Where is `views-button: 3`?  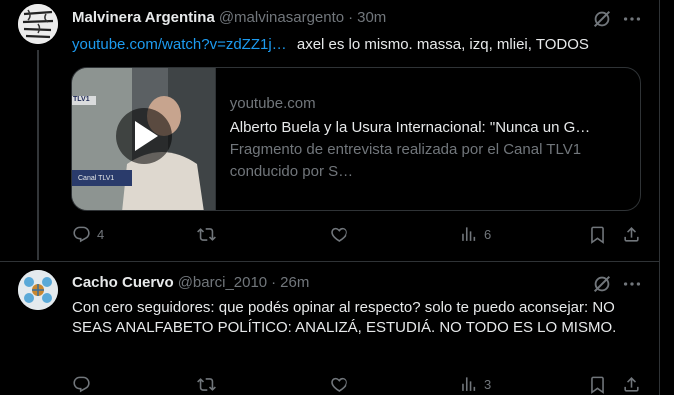
views-button: 3 is located at coordinates (475, 384).